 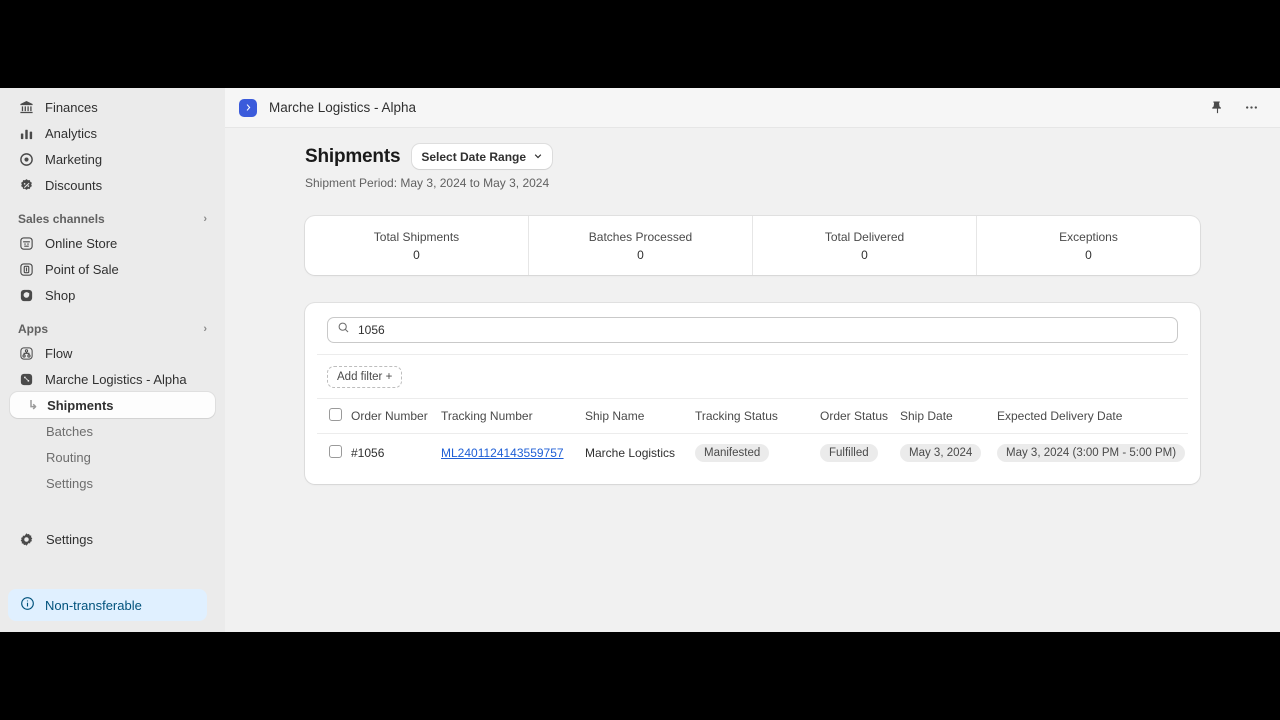 I want to click on storefront-icon, so click(x=26, y=243).